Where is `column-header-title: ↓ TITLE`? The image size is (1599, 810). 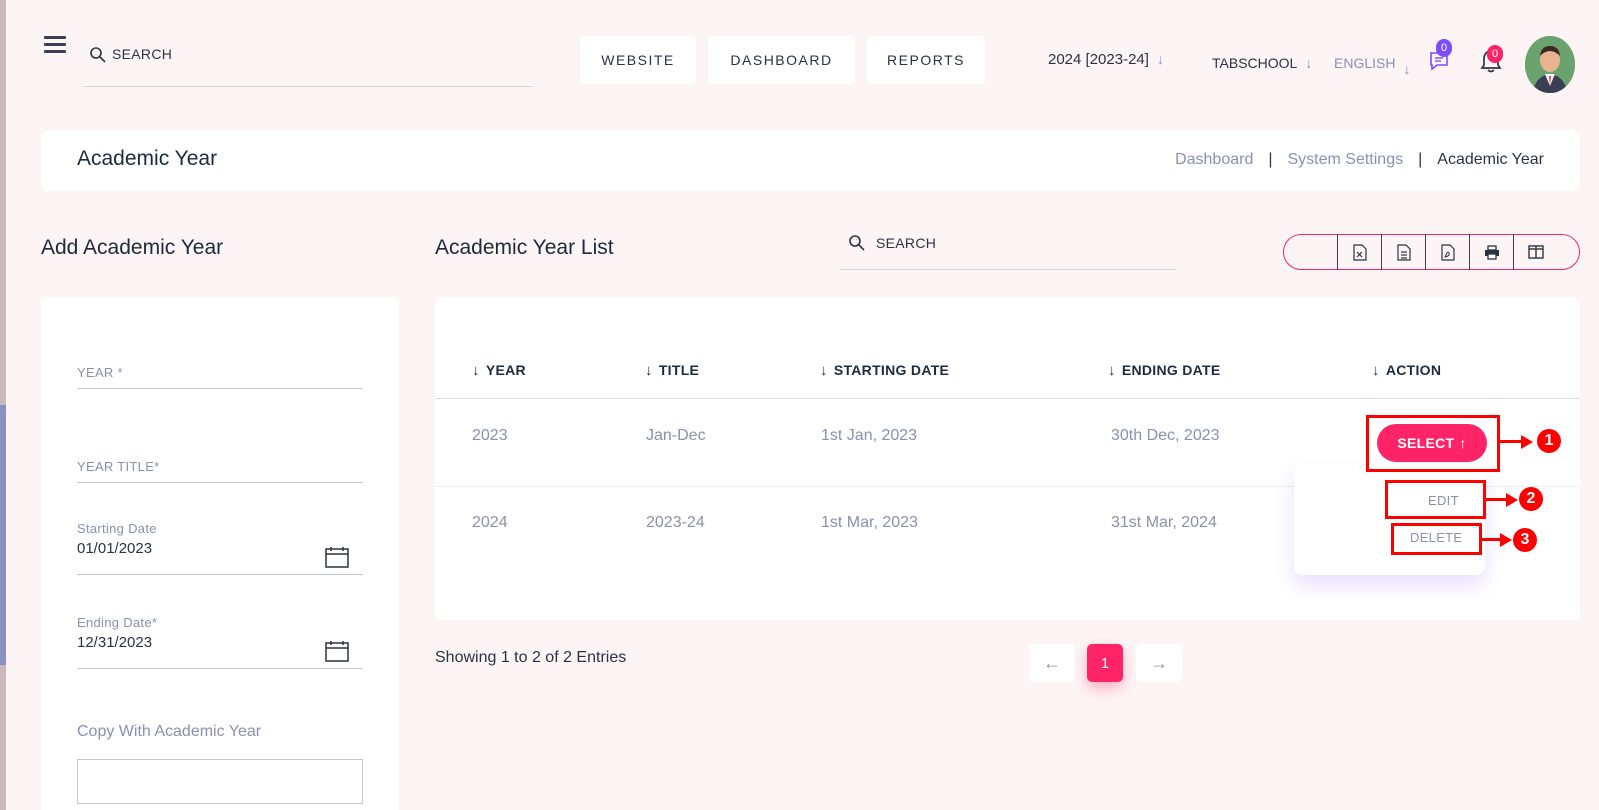 column-header-title: ↓ TITLE is located at coordinates (672, 370).